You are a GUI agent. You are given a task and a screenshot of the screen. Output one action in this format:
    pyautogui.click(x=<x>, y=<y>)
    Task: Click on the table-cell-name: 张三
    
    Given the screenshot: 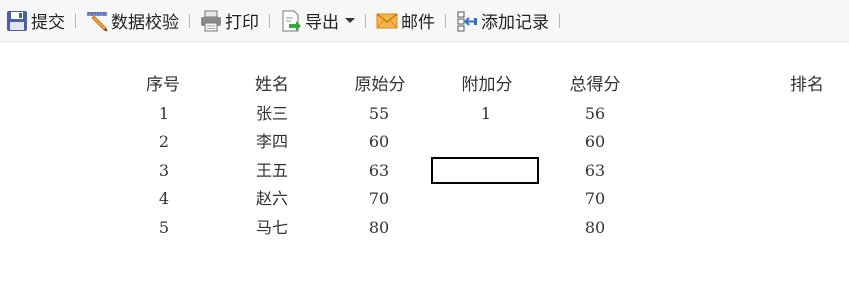 What is the action you would take?
    pyautogui.click(x=271, y=113)
    